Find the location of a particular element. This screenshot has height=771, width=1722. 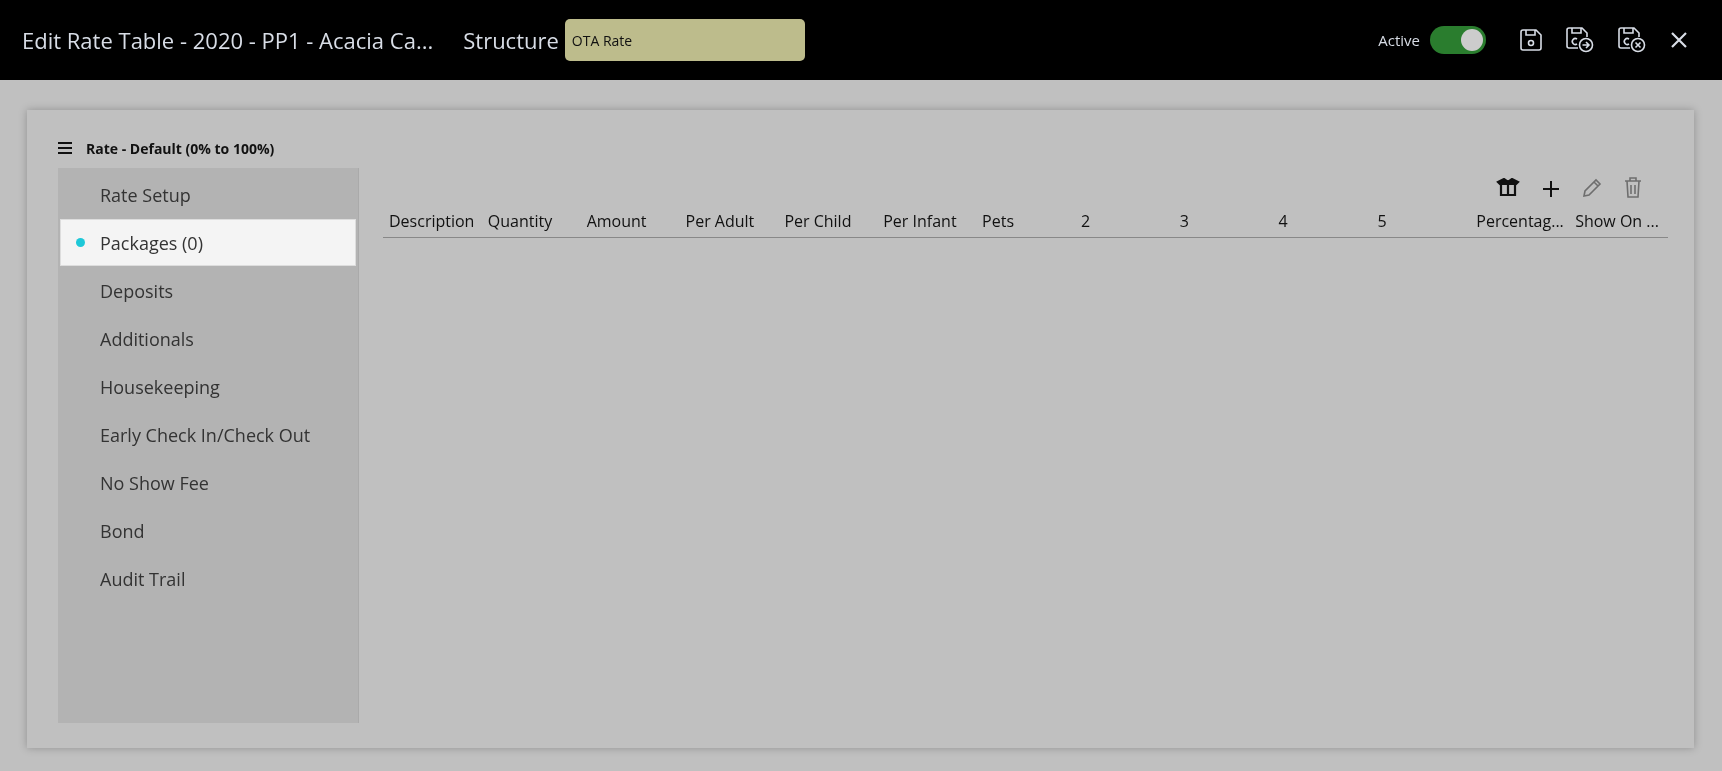

sidebar-item: Deposits is located at coordinates (208, 290).